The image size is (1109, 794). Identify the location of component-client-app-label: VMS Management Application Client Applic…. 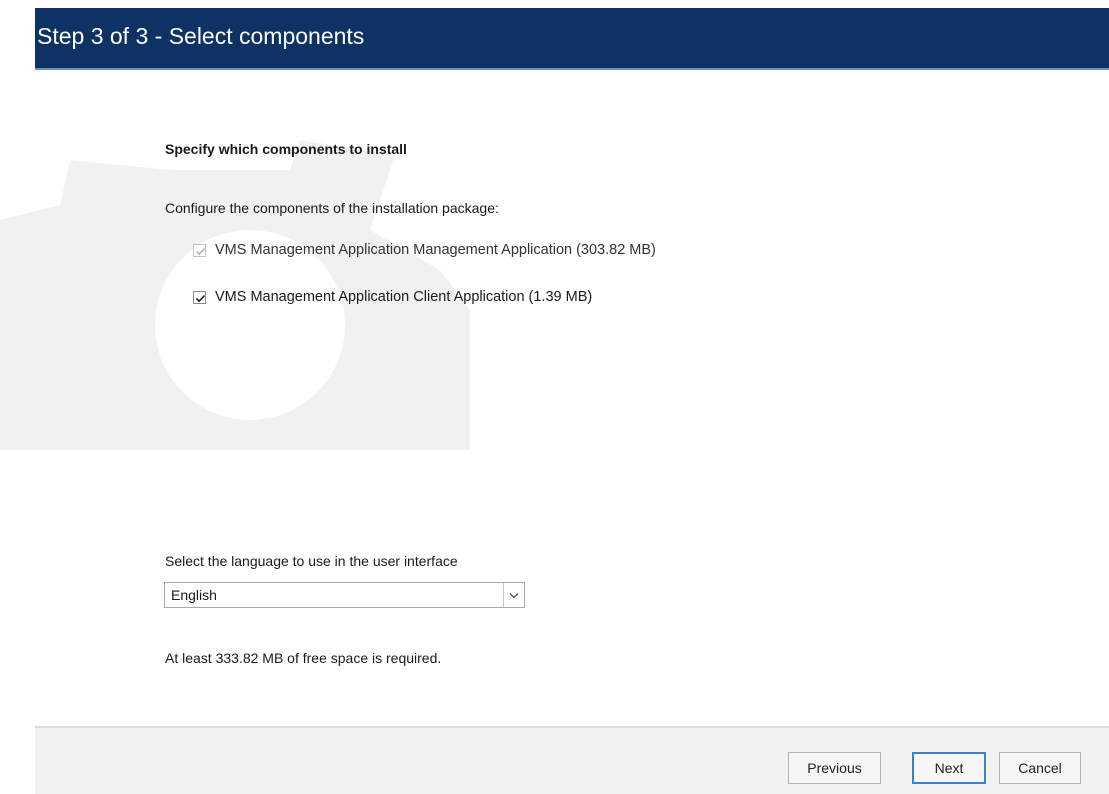
(403, 297).